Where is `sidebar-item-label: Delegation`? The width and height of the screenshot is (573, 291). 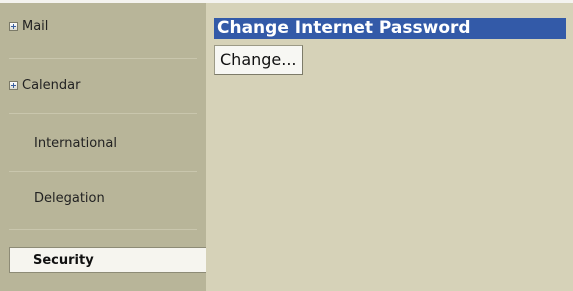
sidebar-item-label: Delegation is located at coordinates (69, 198).